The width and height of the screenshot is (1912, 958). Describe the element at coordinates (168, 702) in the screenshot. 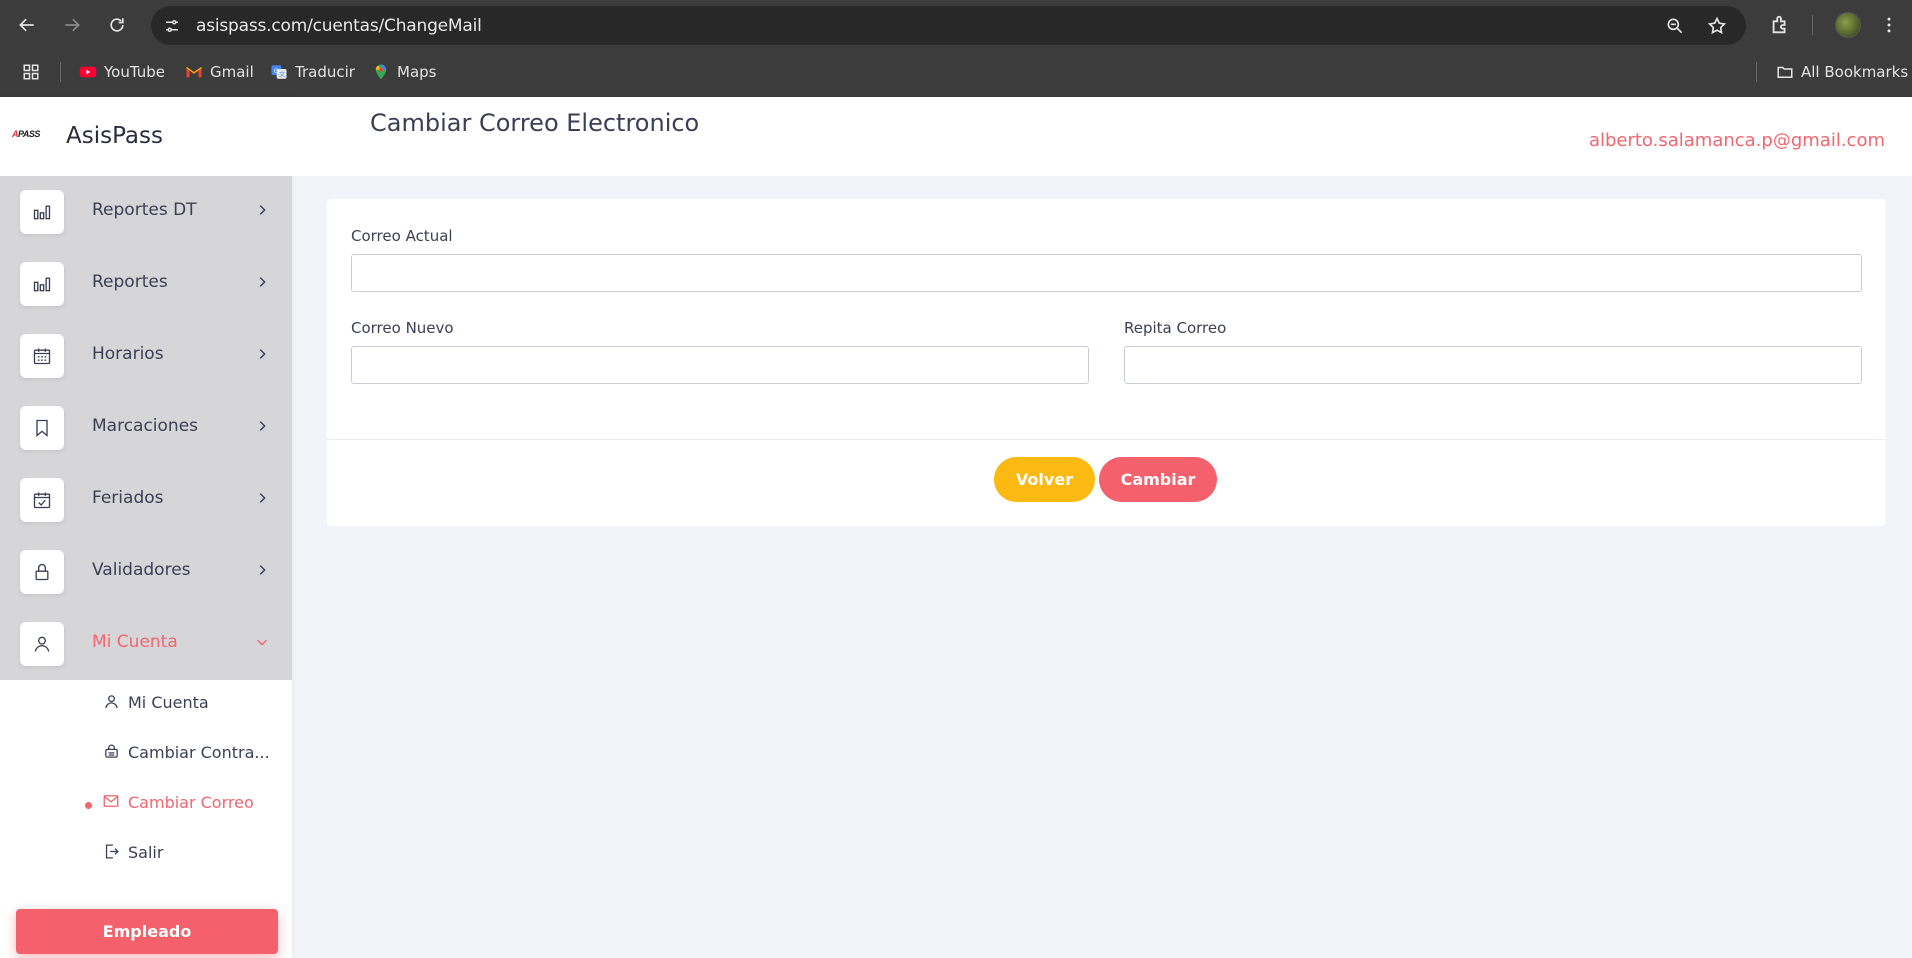

I see `submenu-item-label: Mi Cuenta` at that location.